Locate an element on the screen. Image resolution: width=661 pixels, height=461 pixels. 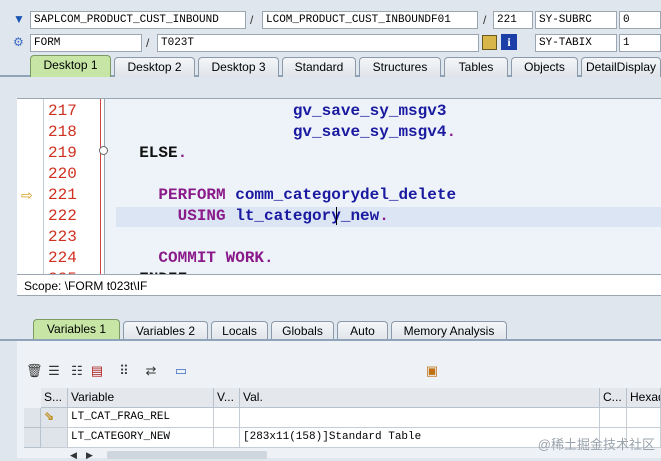
event-type-field: FORM is located at coordinates (86, 43).